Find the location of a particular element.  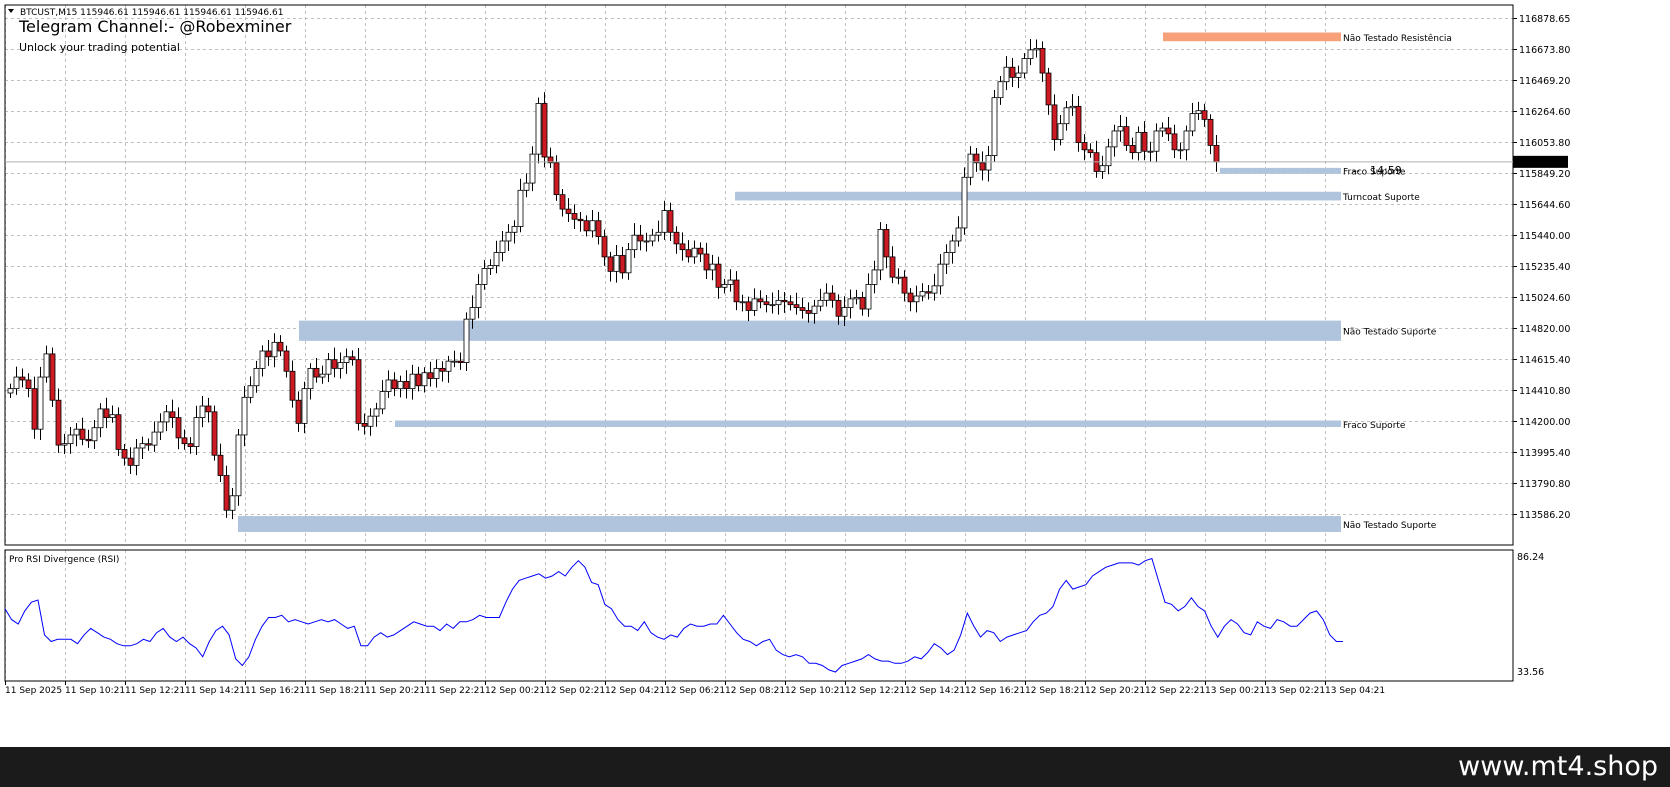

y-tick-label: 116053.80 is located at coordinates (1544, 143).